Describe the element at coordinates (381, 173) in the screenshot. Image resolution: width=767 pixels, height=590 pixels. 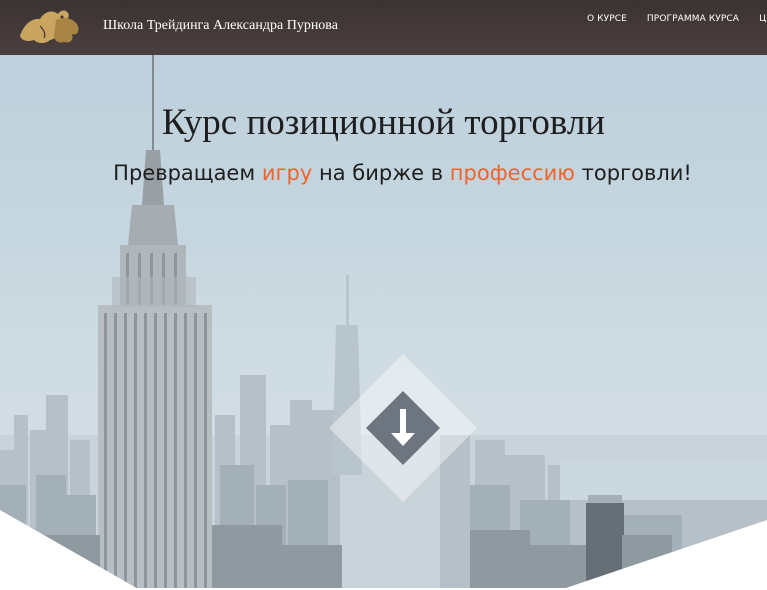
I see `subtitle-part-2: на бирже в` at that location.